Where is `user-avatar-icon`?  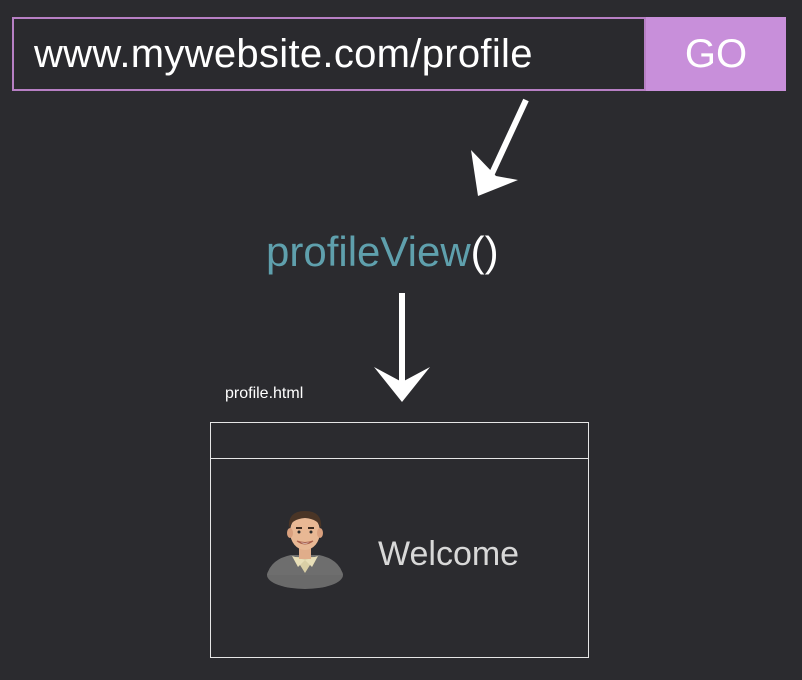
user-avatar-icon is located at coordinates (305, 550).